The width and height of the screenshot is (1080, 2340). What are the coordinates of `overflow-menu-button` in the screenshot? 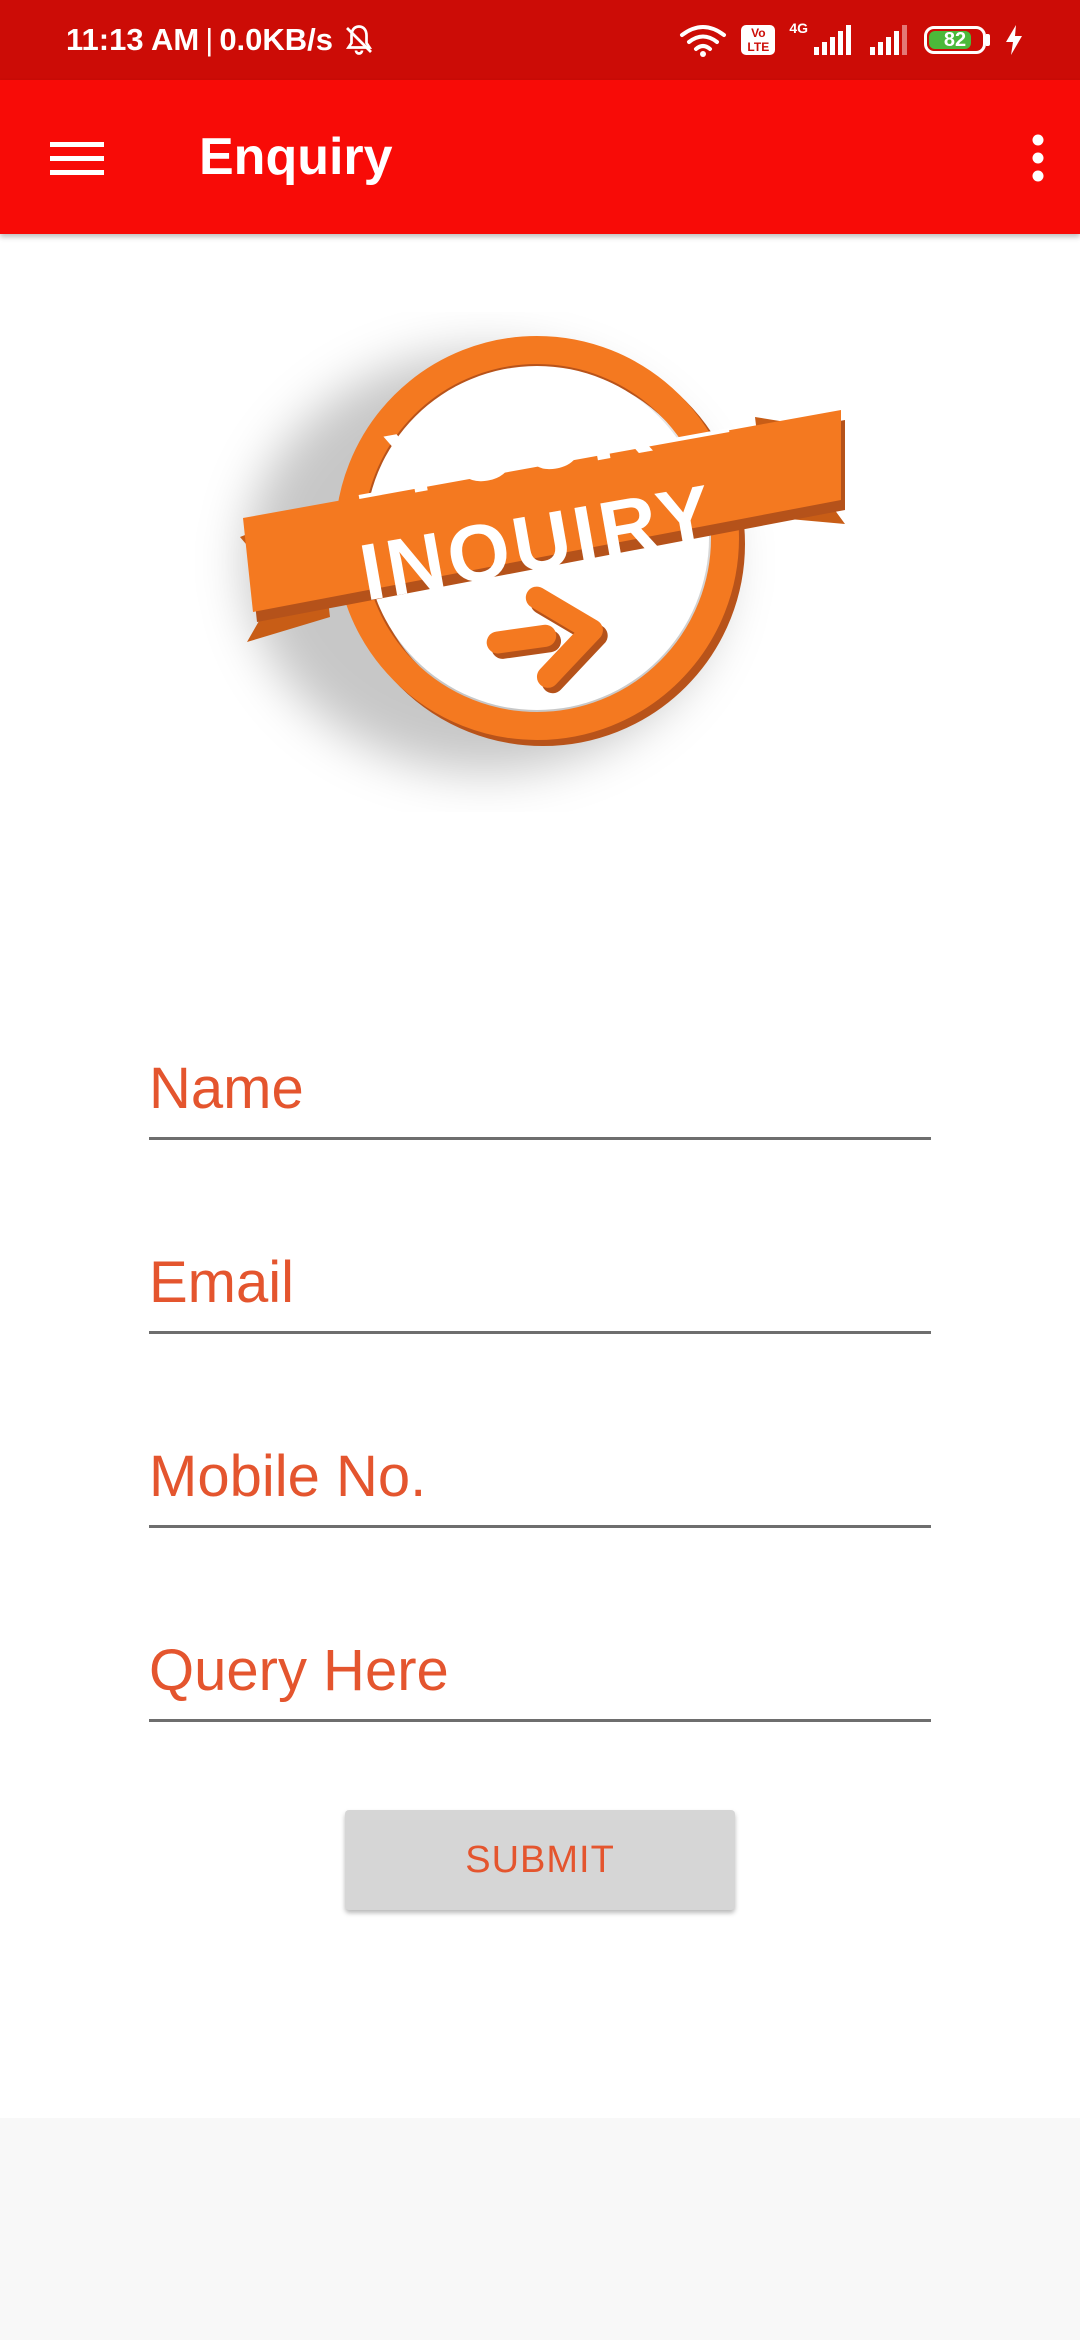 It's located at (1038, 158).